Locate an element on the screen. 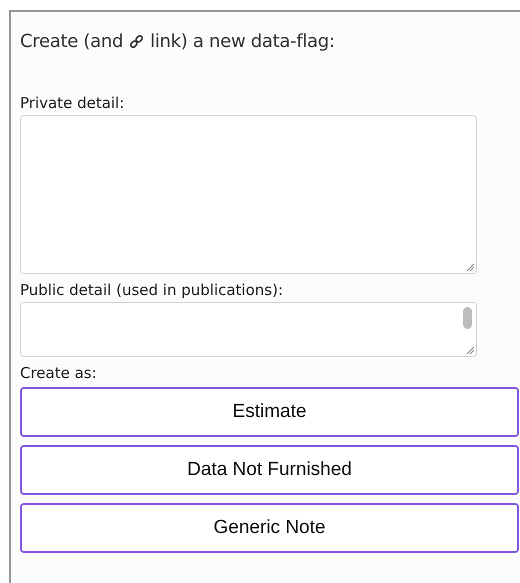 The height and width of the screenshot is (583, 520). link-icon is located at coordinates (136, 41).